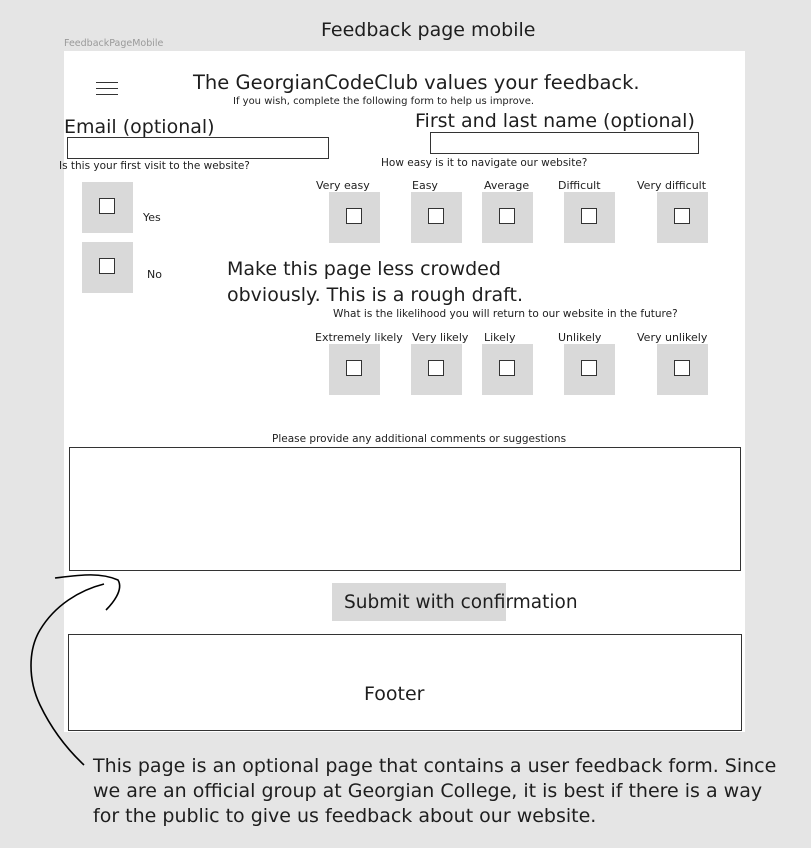  Describe the element at coordinates (107, 207) in the screenshot. I see `first-visit-yes-checkbox` at that location.